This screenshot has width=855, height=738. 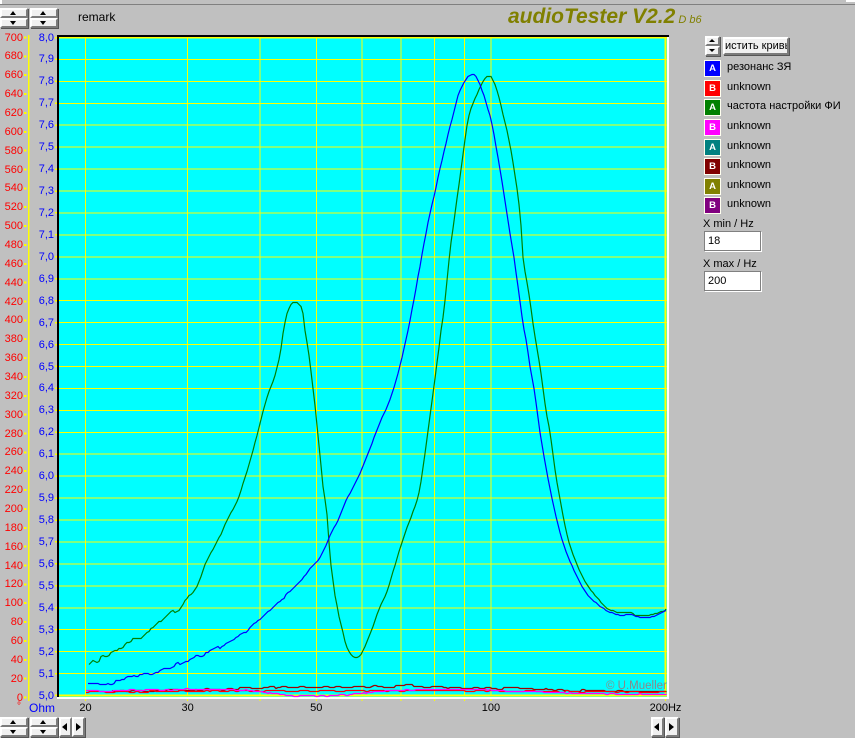 I want to click on svg-text: © U.Mueller, so click(x=636, y=686).